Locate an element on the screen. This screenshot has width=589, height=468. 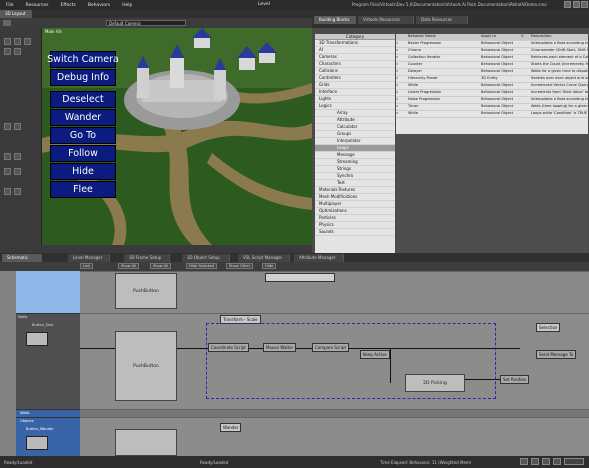
tab-building-blocks: Building Blocks is located at coordinates (335, 20).